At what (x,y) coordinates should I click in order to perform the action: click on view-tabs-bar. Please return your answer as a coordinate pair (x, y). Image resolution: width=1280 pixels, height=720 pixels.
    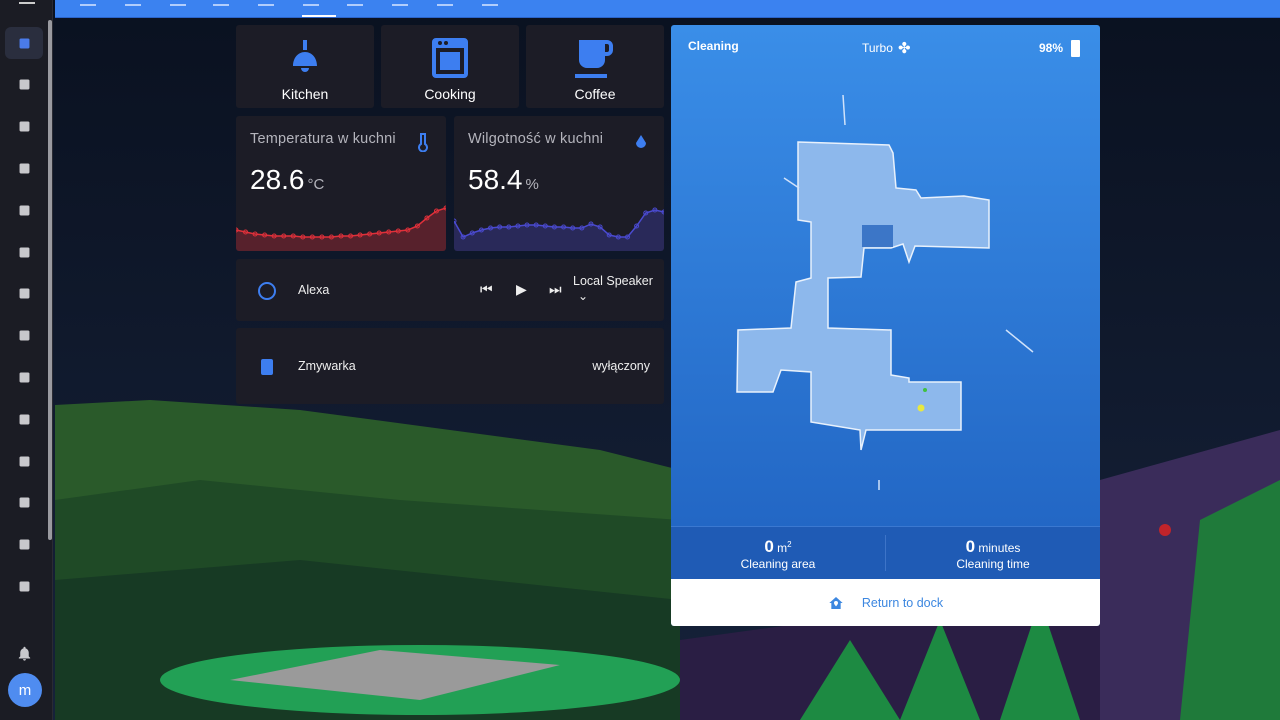
    Looking at the image, I should click on (667, 9).